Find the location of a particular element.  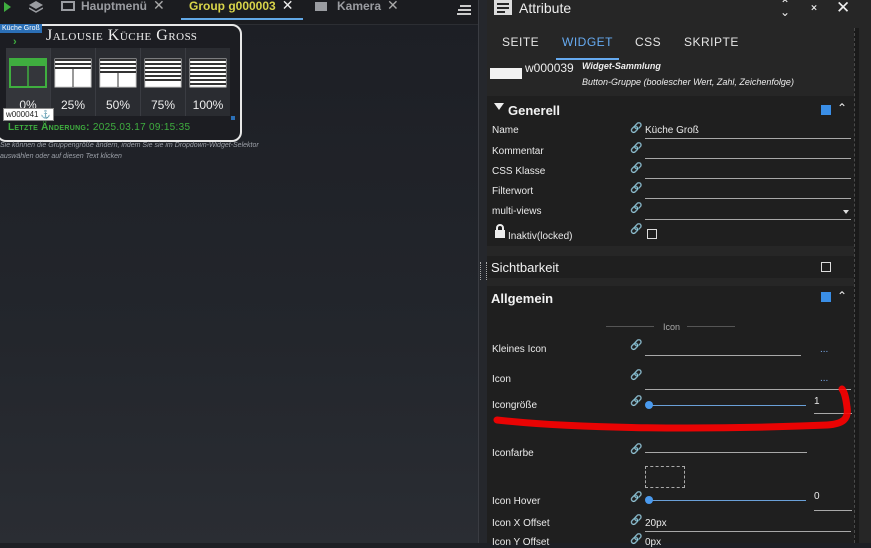

chevron-up-down-icon: ⌃ ⌄ is located at coordinates (785, 9).